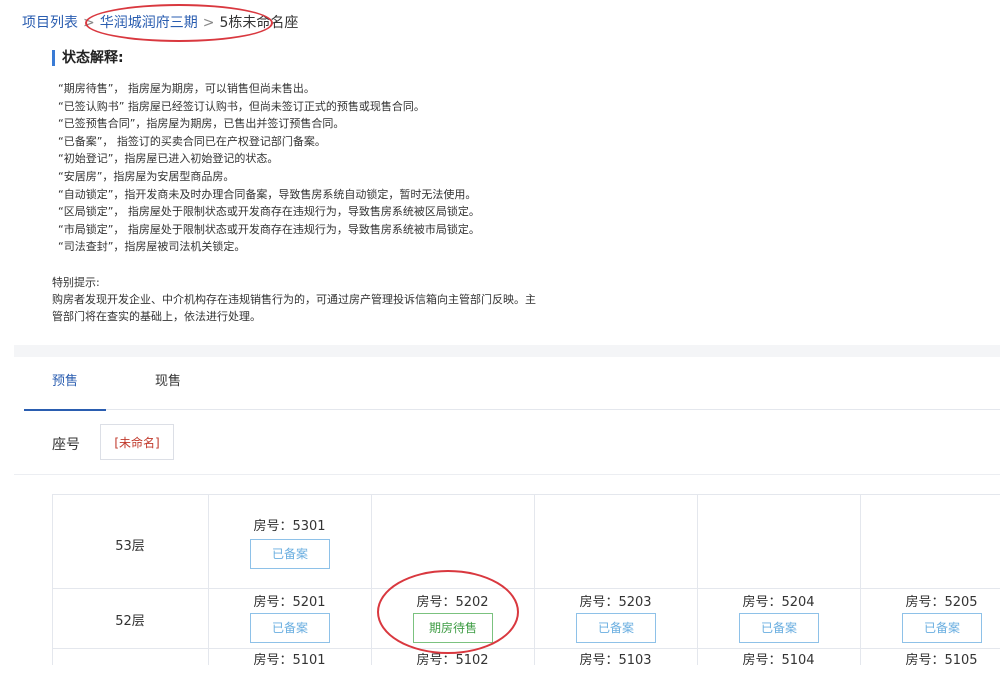  I want to click on seat-separator, so click(507, 474).